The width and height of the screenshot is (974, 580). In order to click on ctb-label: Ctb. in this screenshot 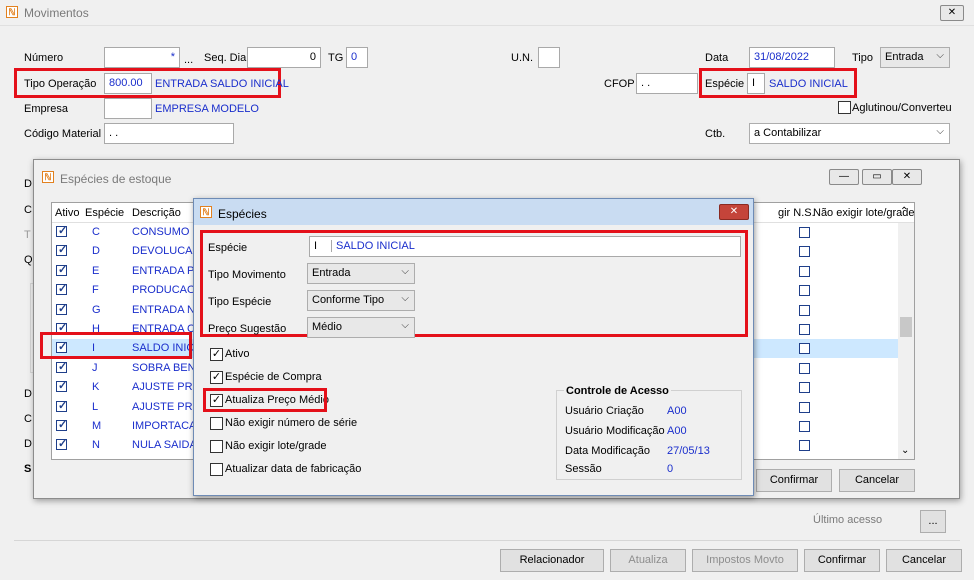, I will do `click(715, 134)`.